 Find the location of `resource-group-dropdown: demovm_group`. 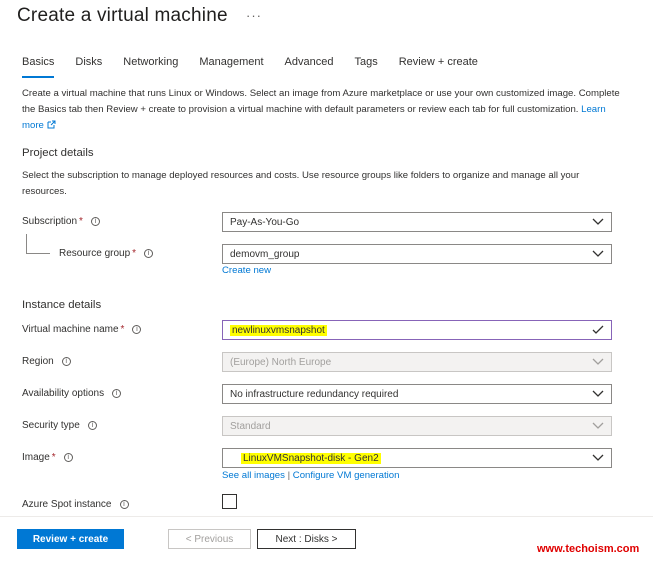

resource-group-dropdown: demovm_group is located at coordinates (417, 254).